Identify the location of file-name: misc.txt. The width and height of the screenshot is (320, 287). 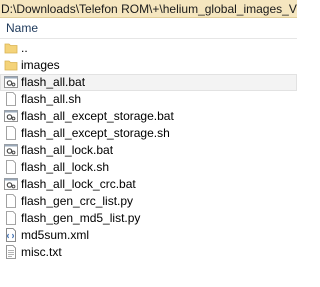
(41, 252).